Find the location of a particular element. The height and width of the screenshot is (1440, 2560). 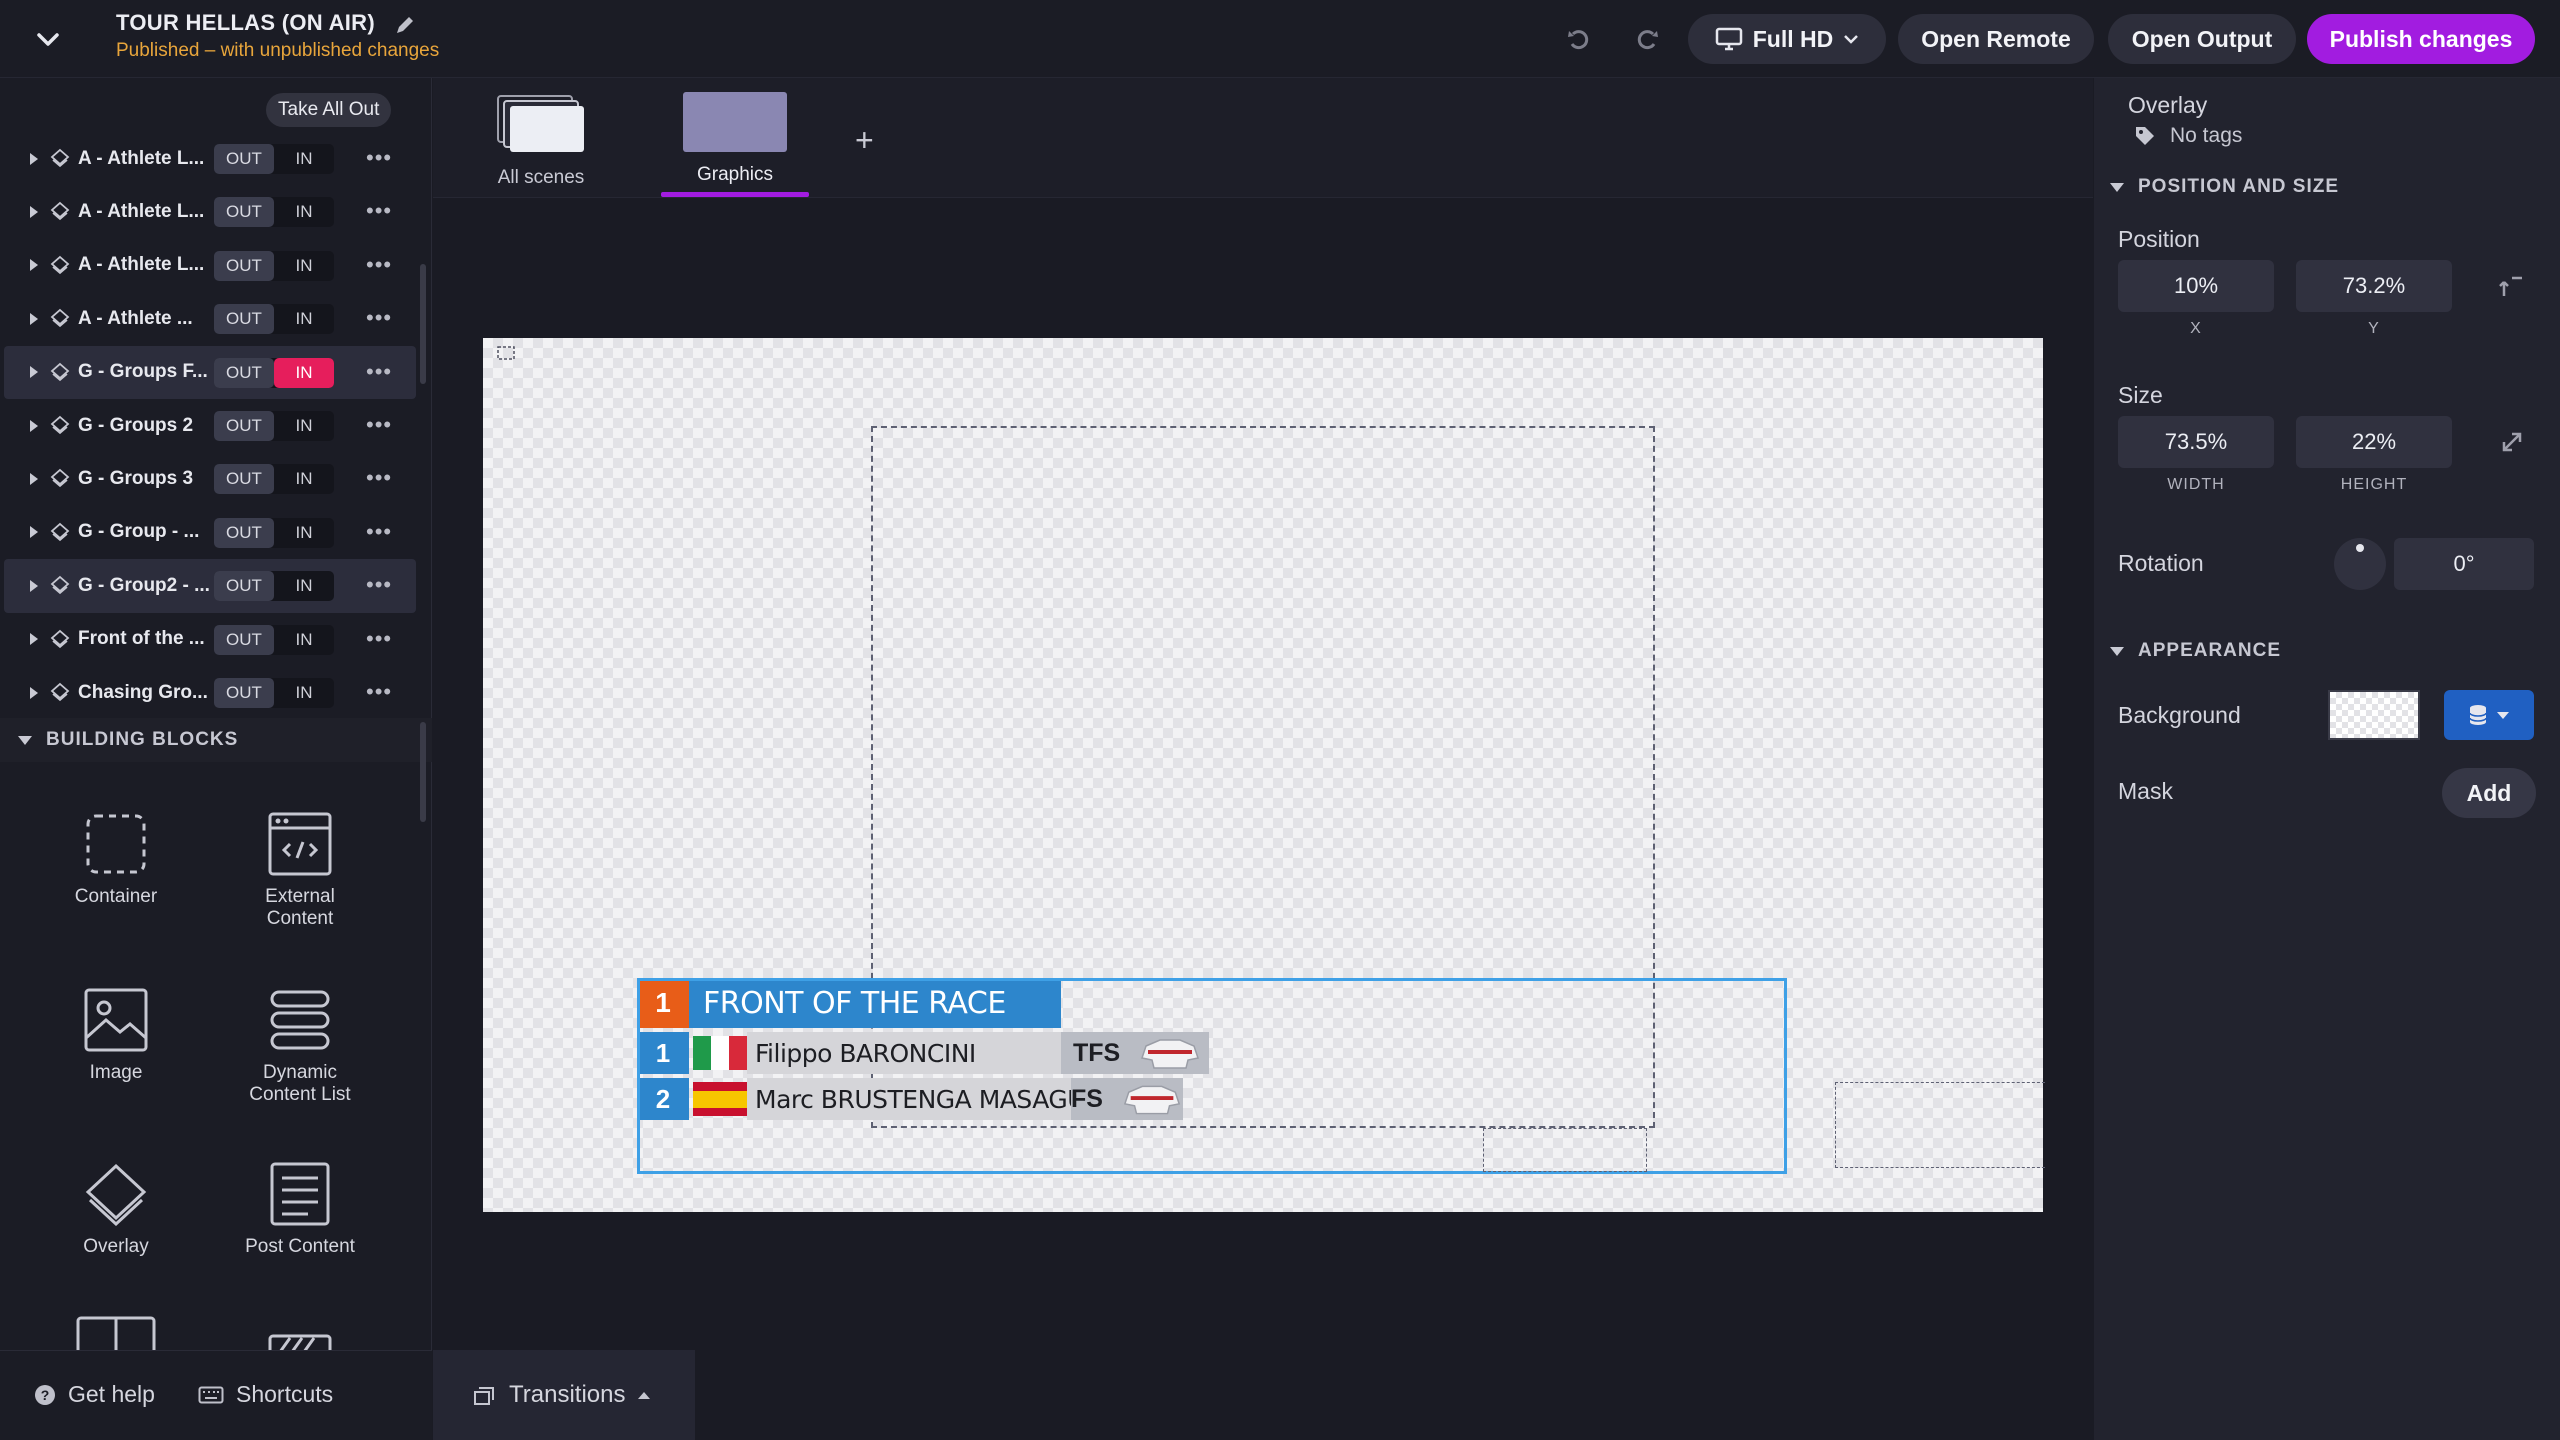

rotation-dial is located at coordinates (2360, 564).